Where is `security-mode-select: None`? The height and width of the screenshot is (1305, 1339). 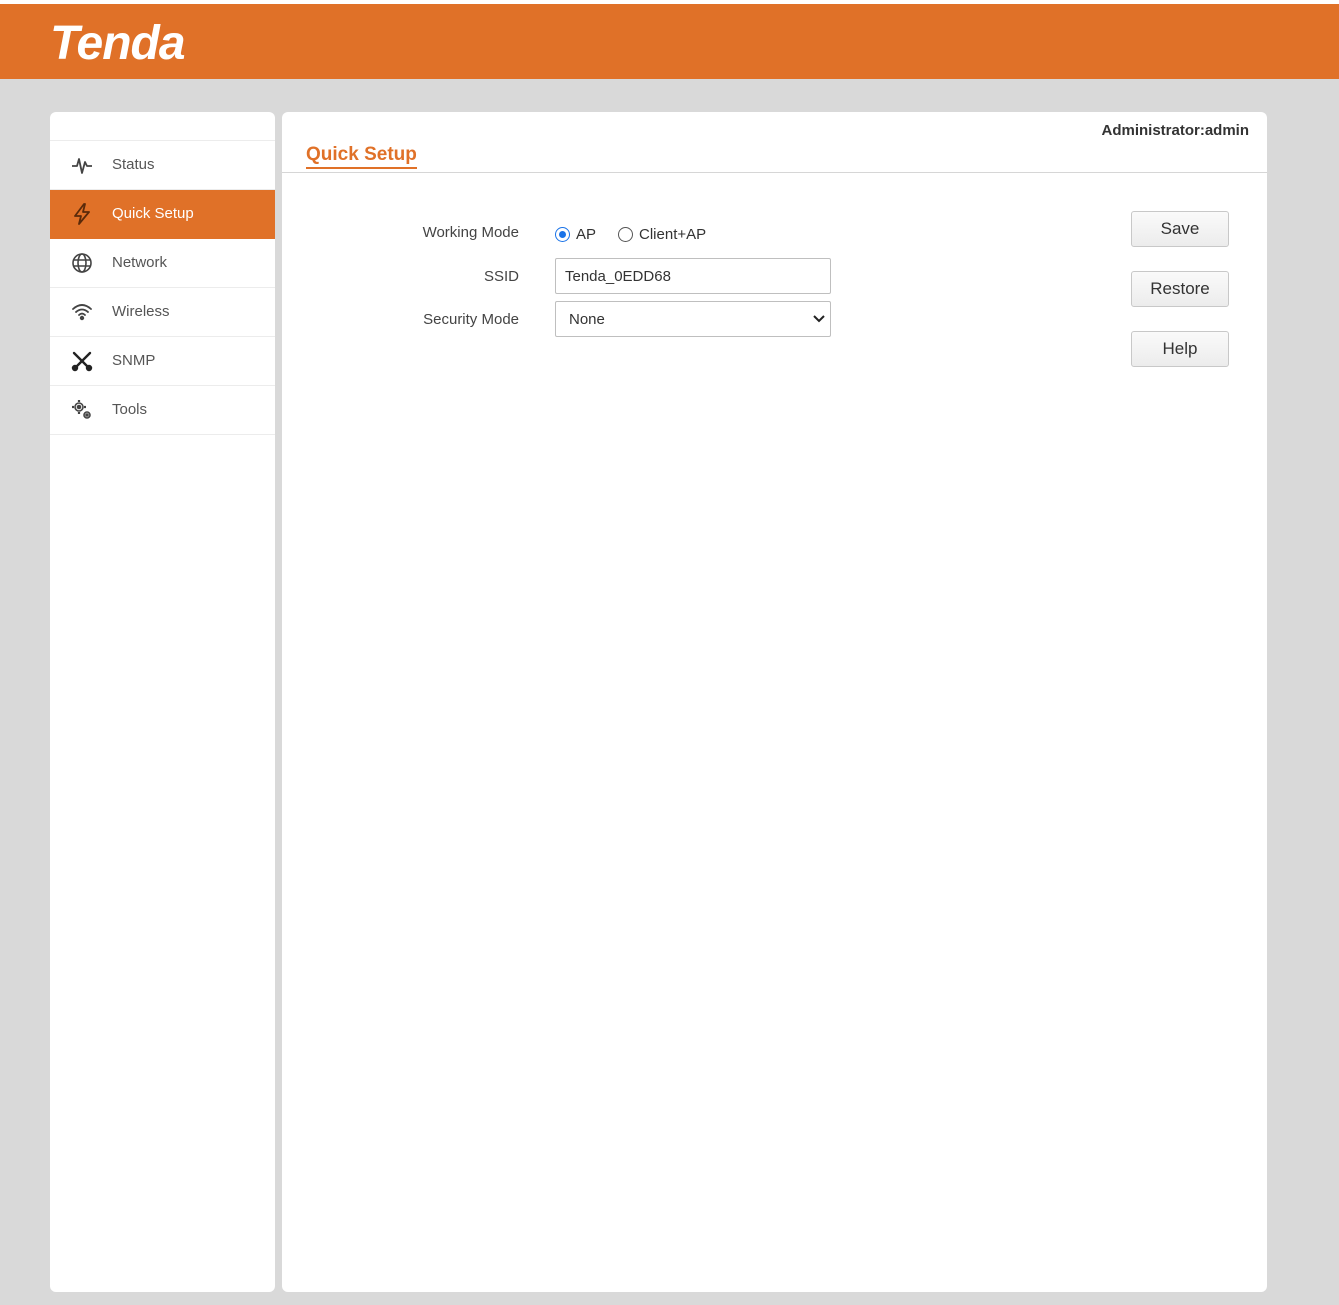
security-mode-select: None is located at coordinates (693, 319).